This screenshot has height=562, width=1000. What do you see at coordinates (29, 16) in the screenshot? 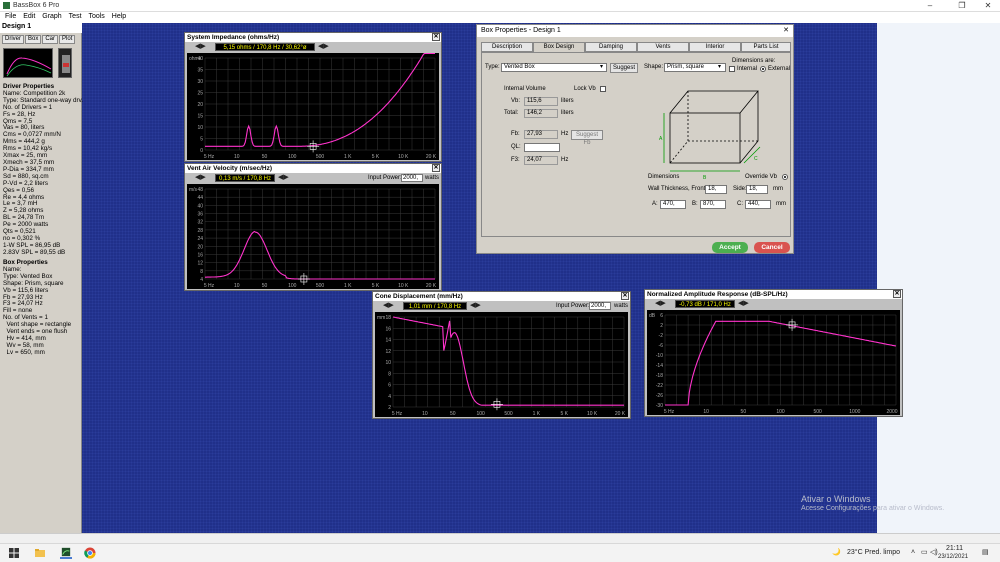
I see `menu-edit: Edit` at bounding box center [29, 16].